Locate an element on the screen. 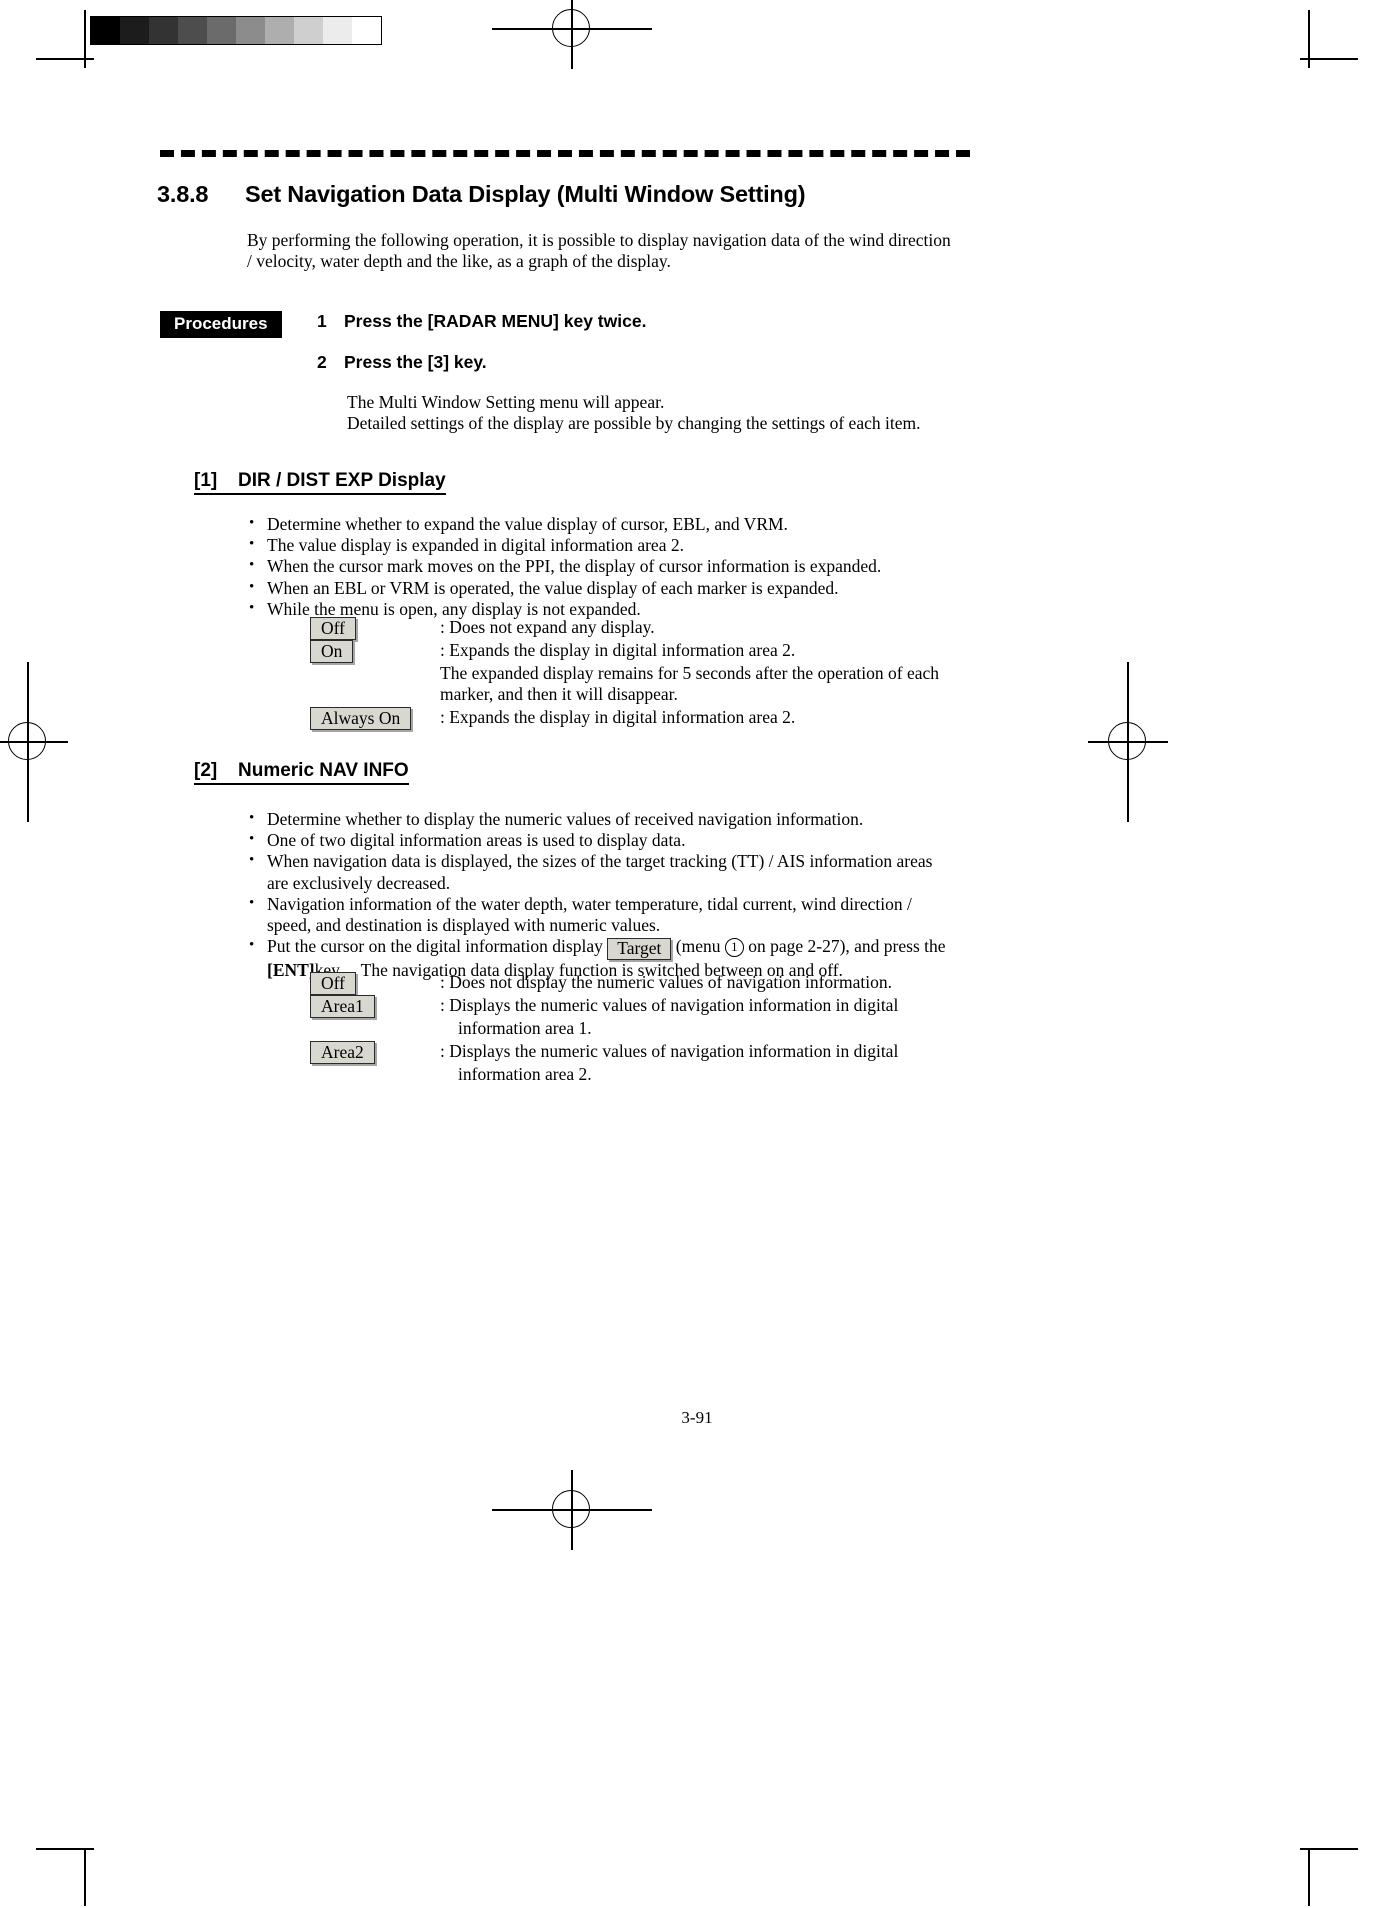 The image size is (1394, 1908). registration-mark-left is located at coordinates (34, 742).